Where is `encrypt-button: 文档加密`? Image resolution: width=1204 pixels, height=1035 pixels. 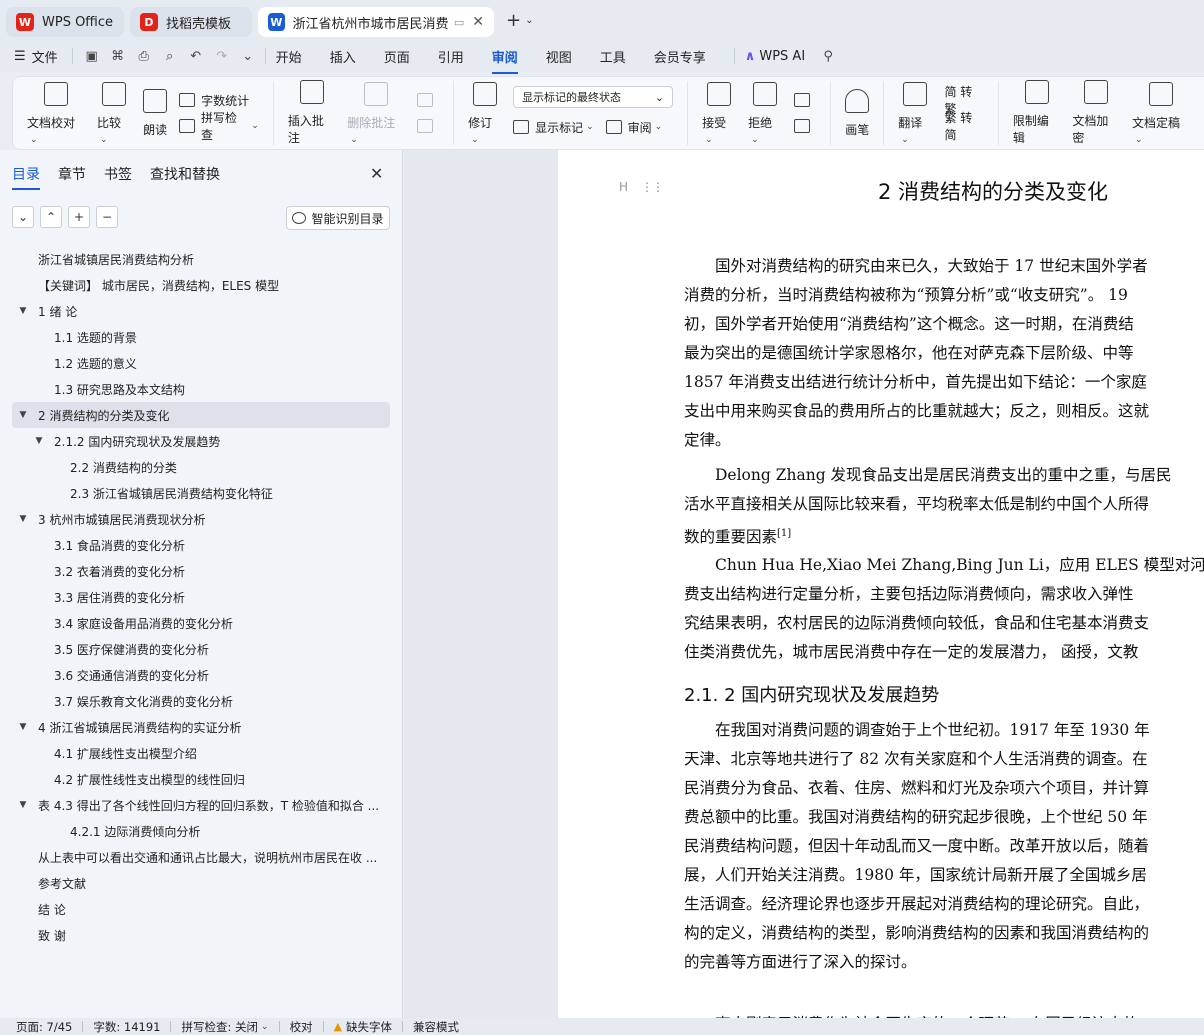
encrypt-button: 文档加密 is located at coordinates (1096, 113).